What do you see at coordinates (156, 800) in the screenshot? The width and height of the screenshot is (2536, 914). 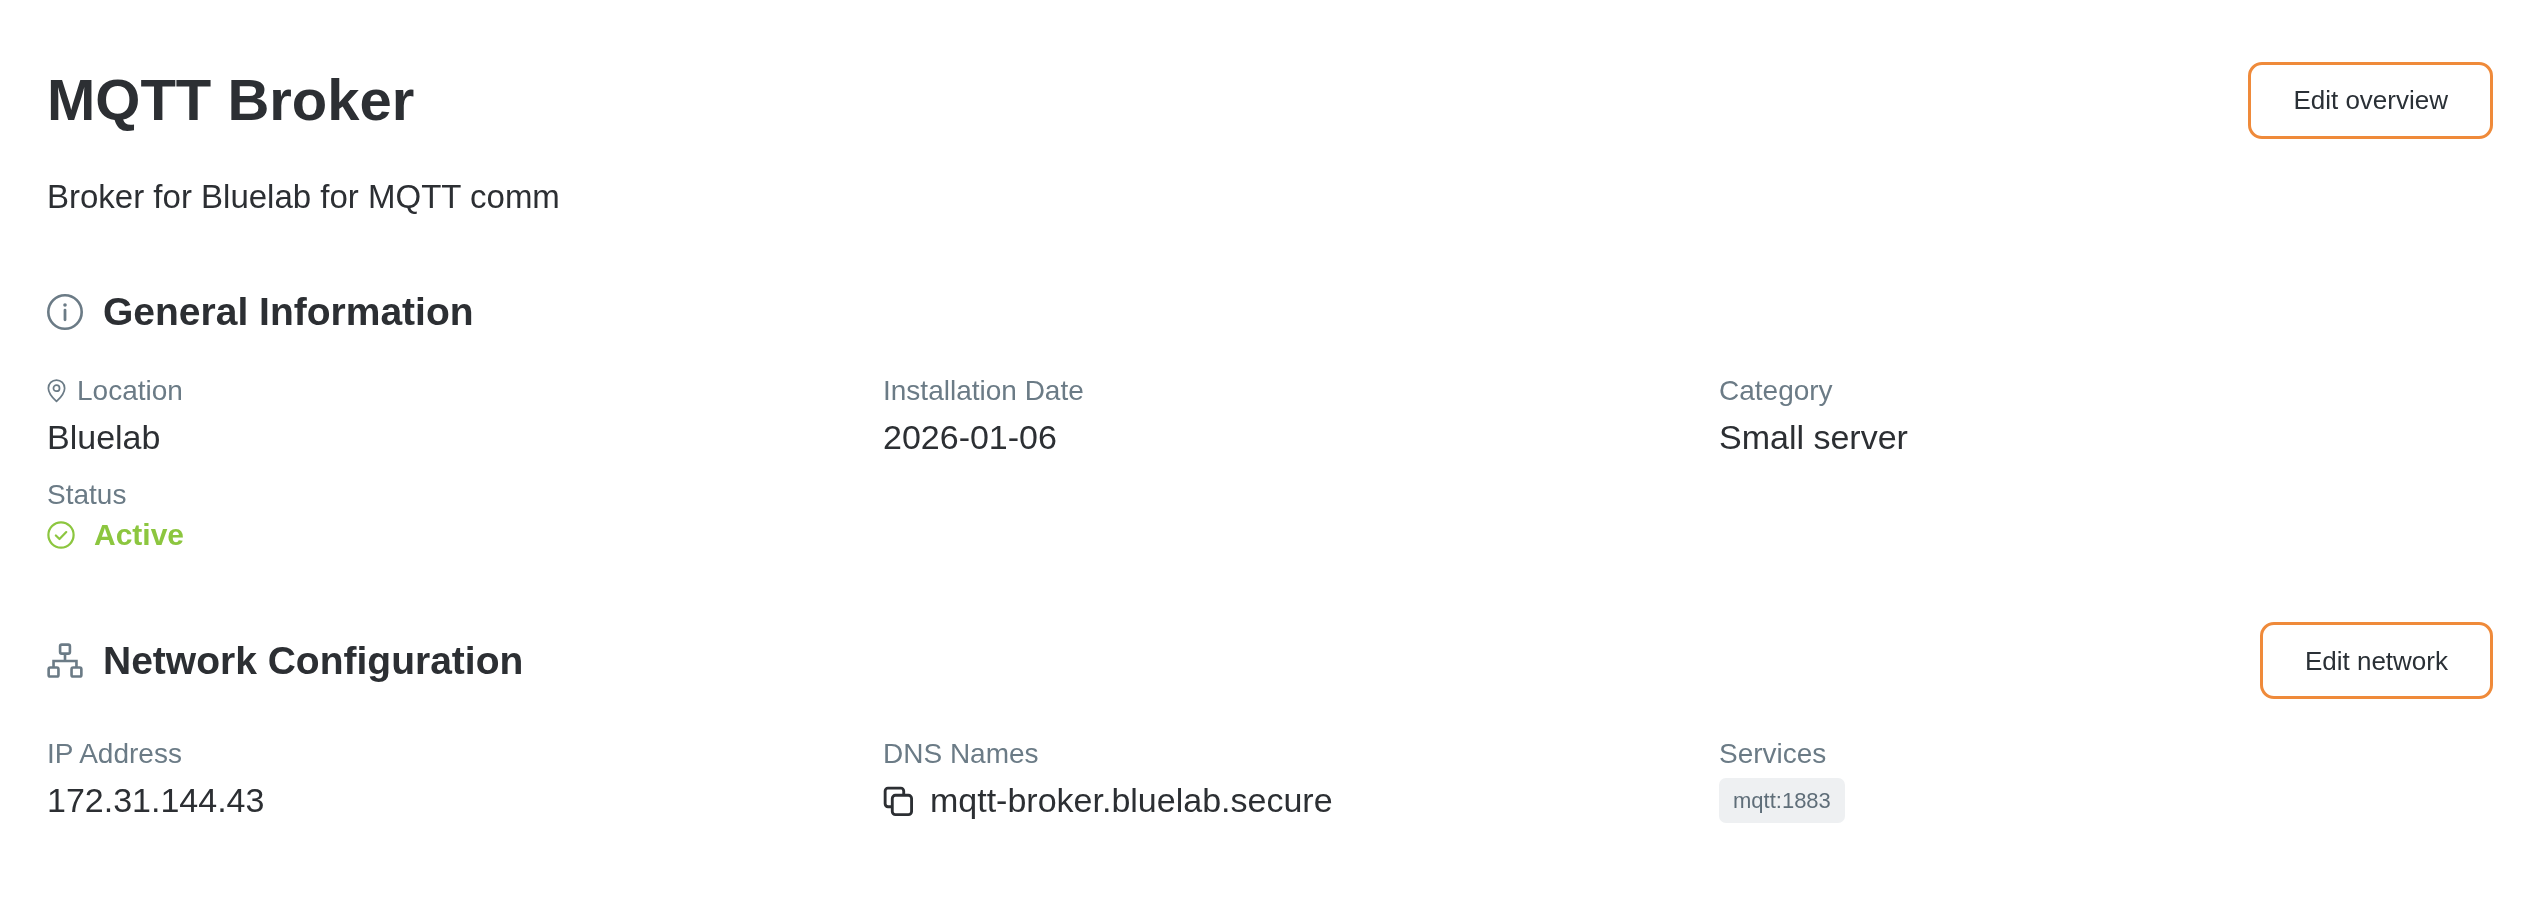 I see `field-value: 172.31.144.43` at bounding box center [156, 800].